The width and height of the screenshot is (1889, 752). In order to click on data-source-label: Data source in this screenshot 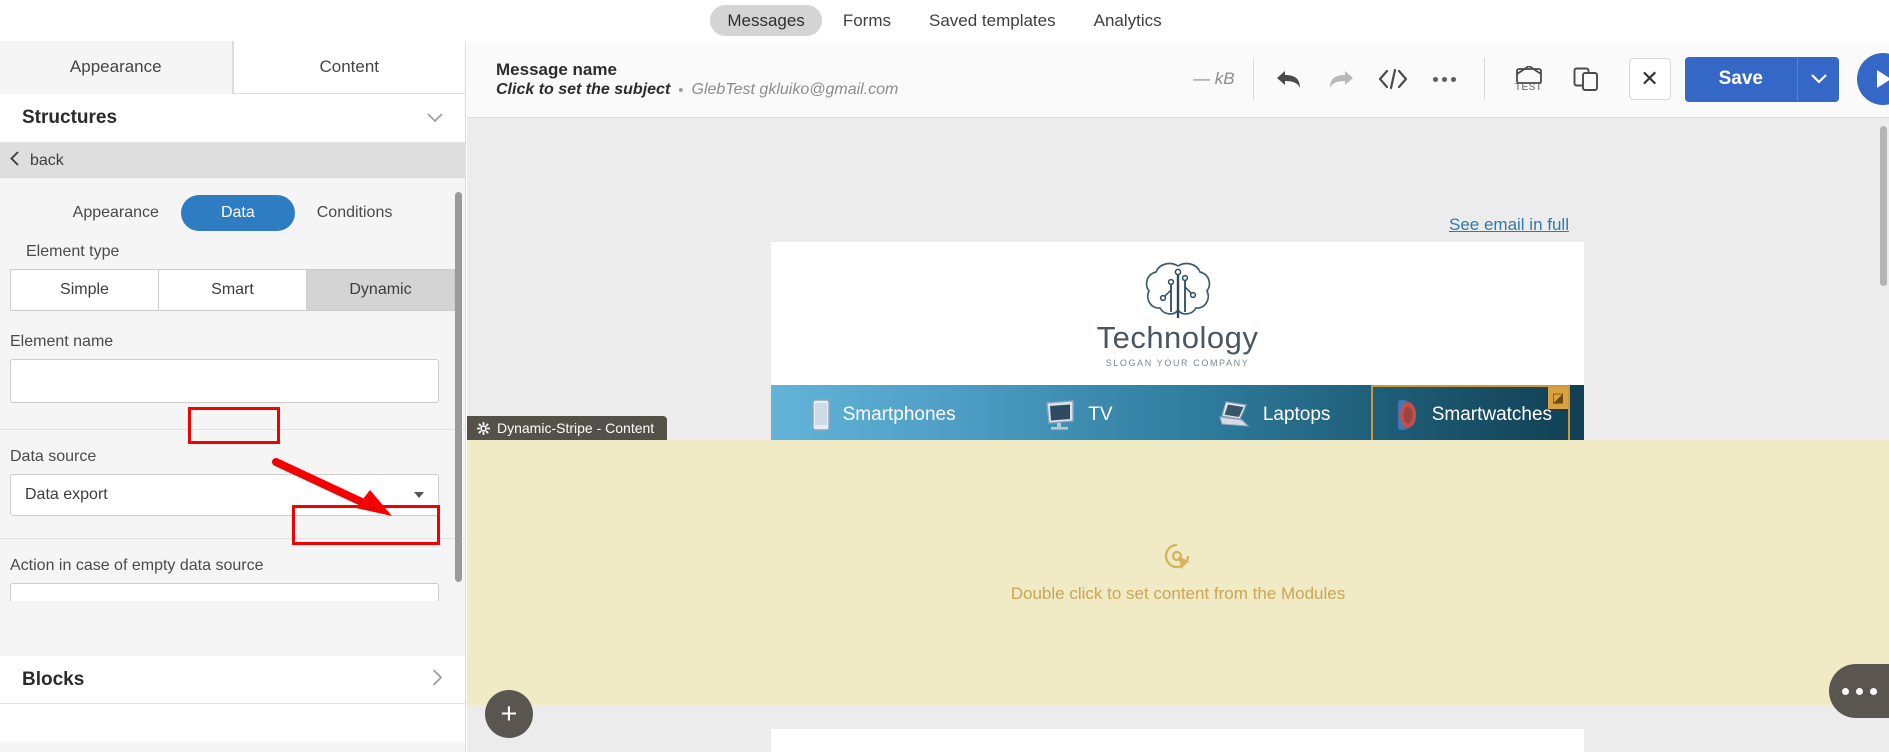, I will do `click(53, 456)`.